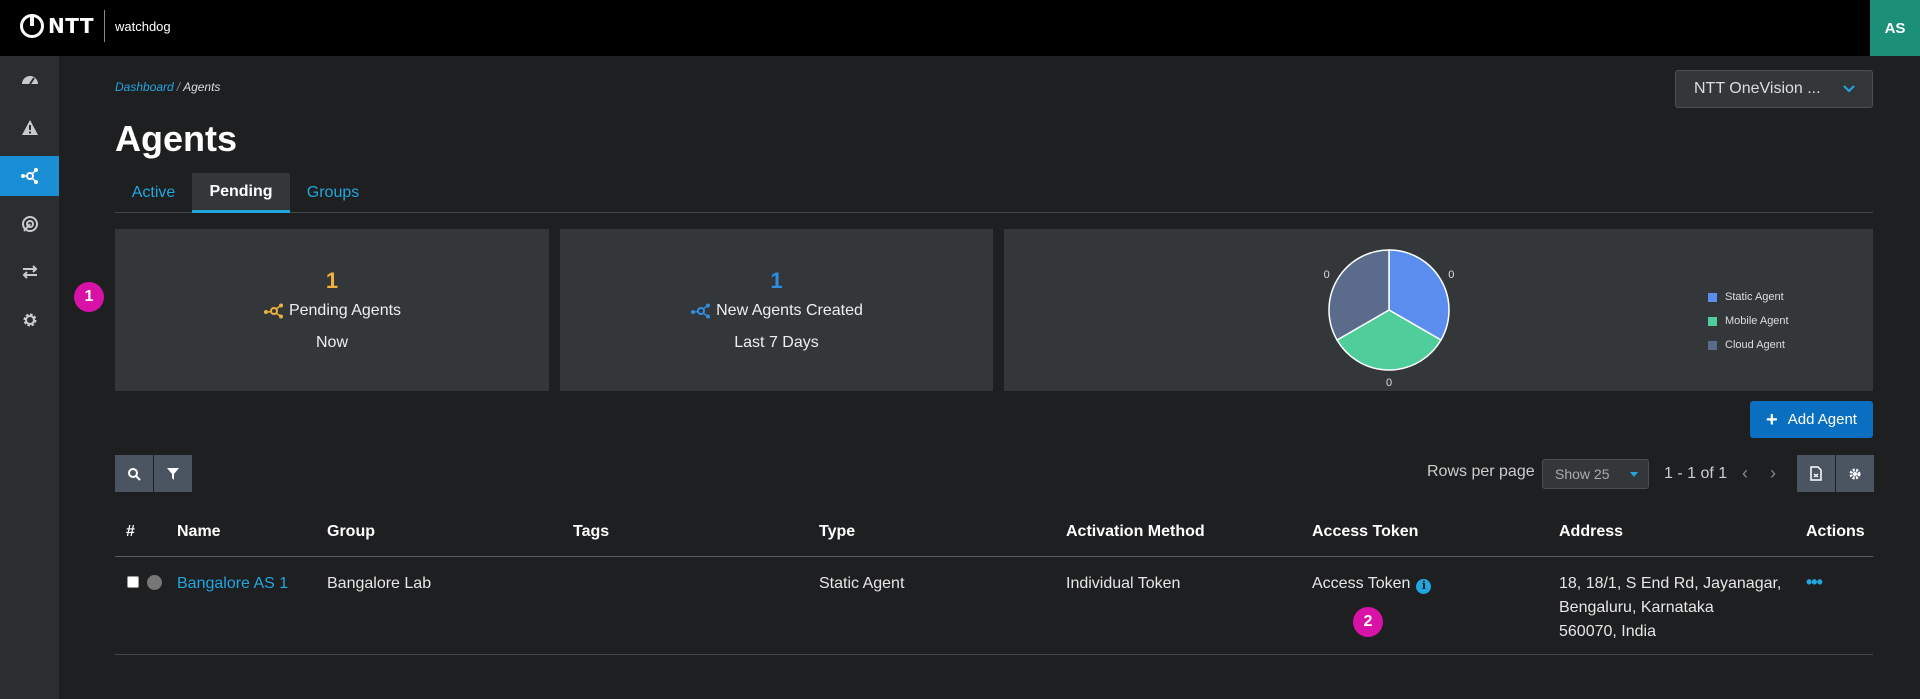 The height and width of the screenshot is (699, 1920). I want to click on chevron-down-icon, so click(1849, 89).